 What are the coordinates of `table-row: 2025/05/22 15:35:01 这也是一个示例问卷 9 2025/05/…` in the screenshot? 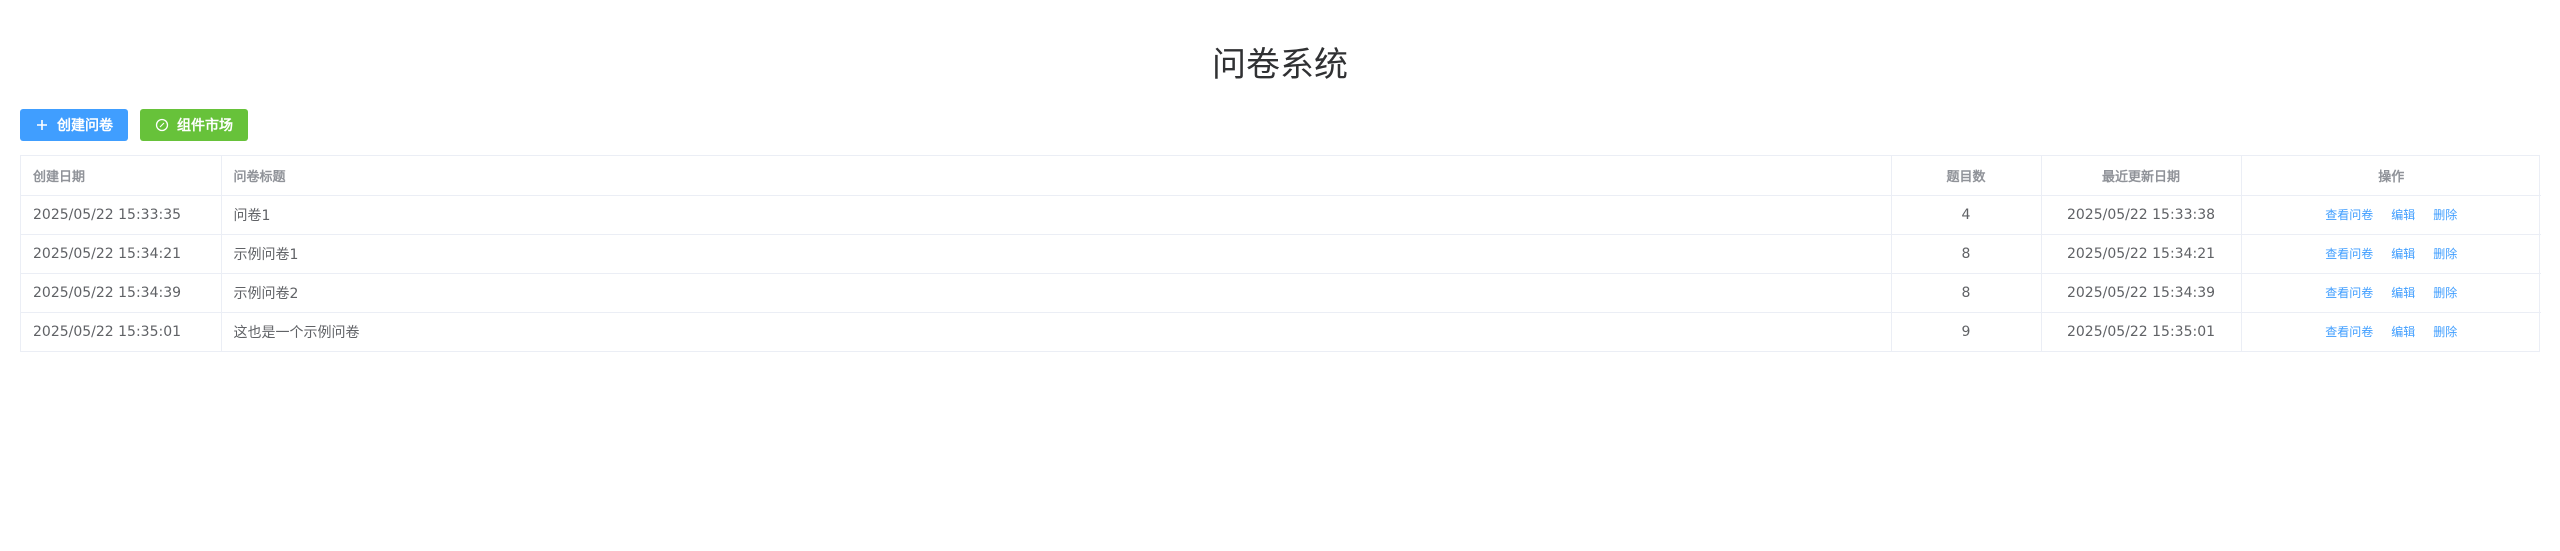 It's located at (1281, 331).